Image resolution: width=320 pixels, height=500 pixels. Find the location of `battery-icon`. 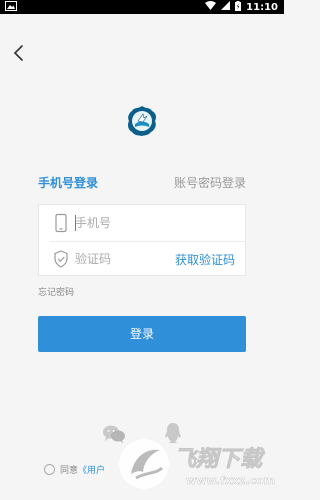

battery-icon is located at coordinates (238, 7).